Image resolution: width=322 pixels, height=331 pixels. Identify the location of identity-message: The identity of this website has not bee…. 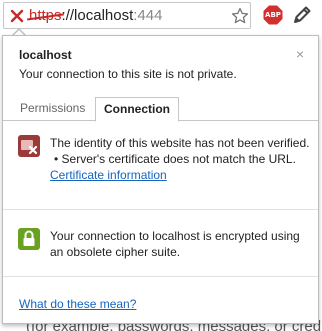
(180, 143).